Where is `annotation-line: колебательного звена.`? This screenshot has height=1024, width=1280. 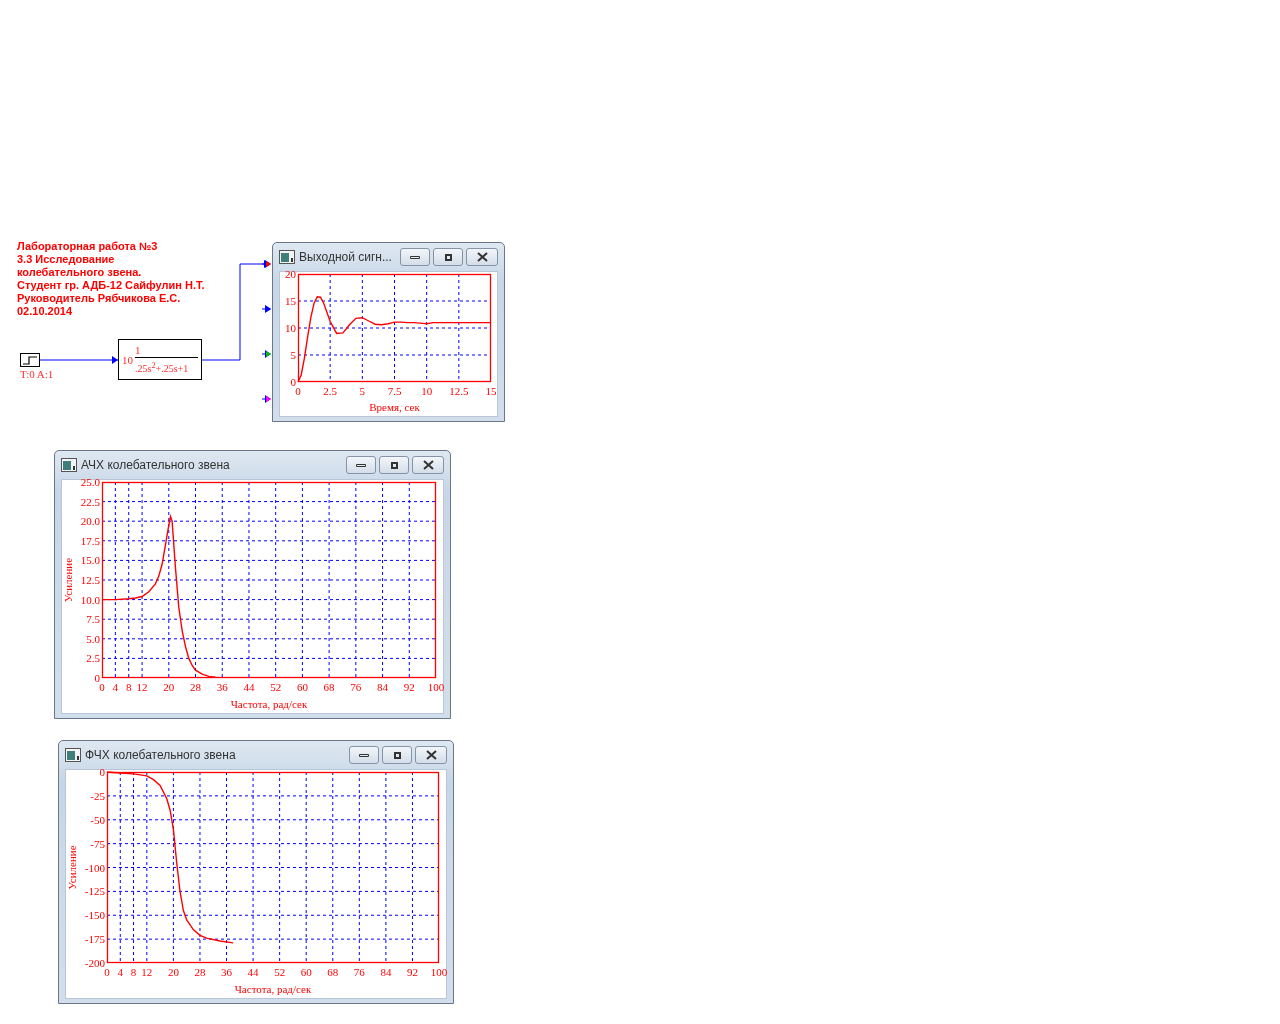 annotation-line: колебательного звена. is located at coordinates (80, 272).